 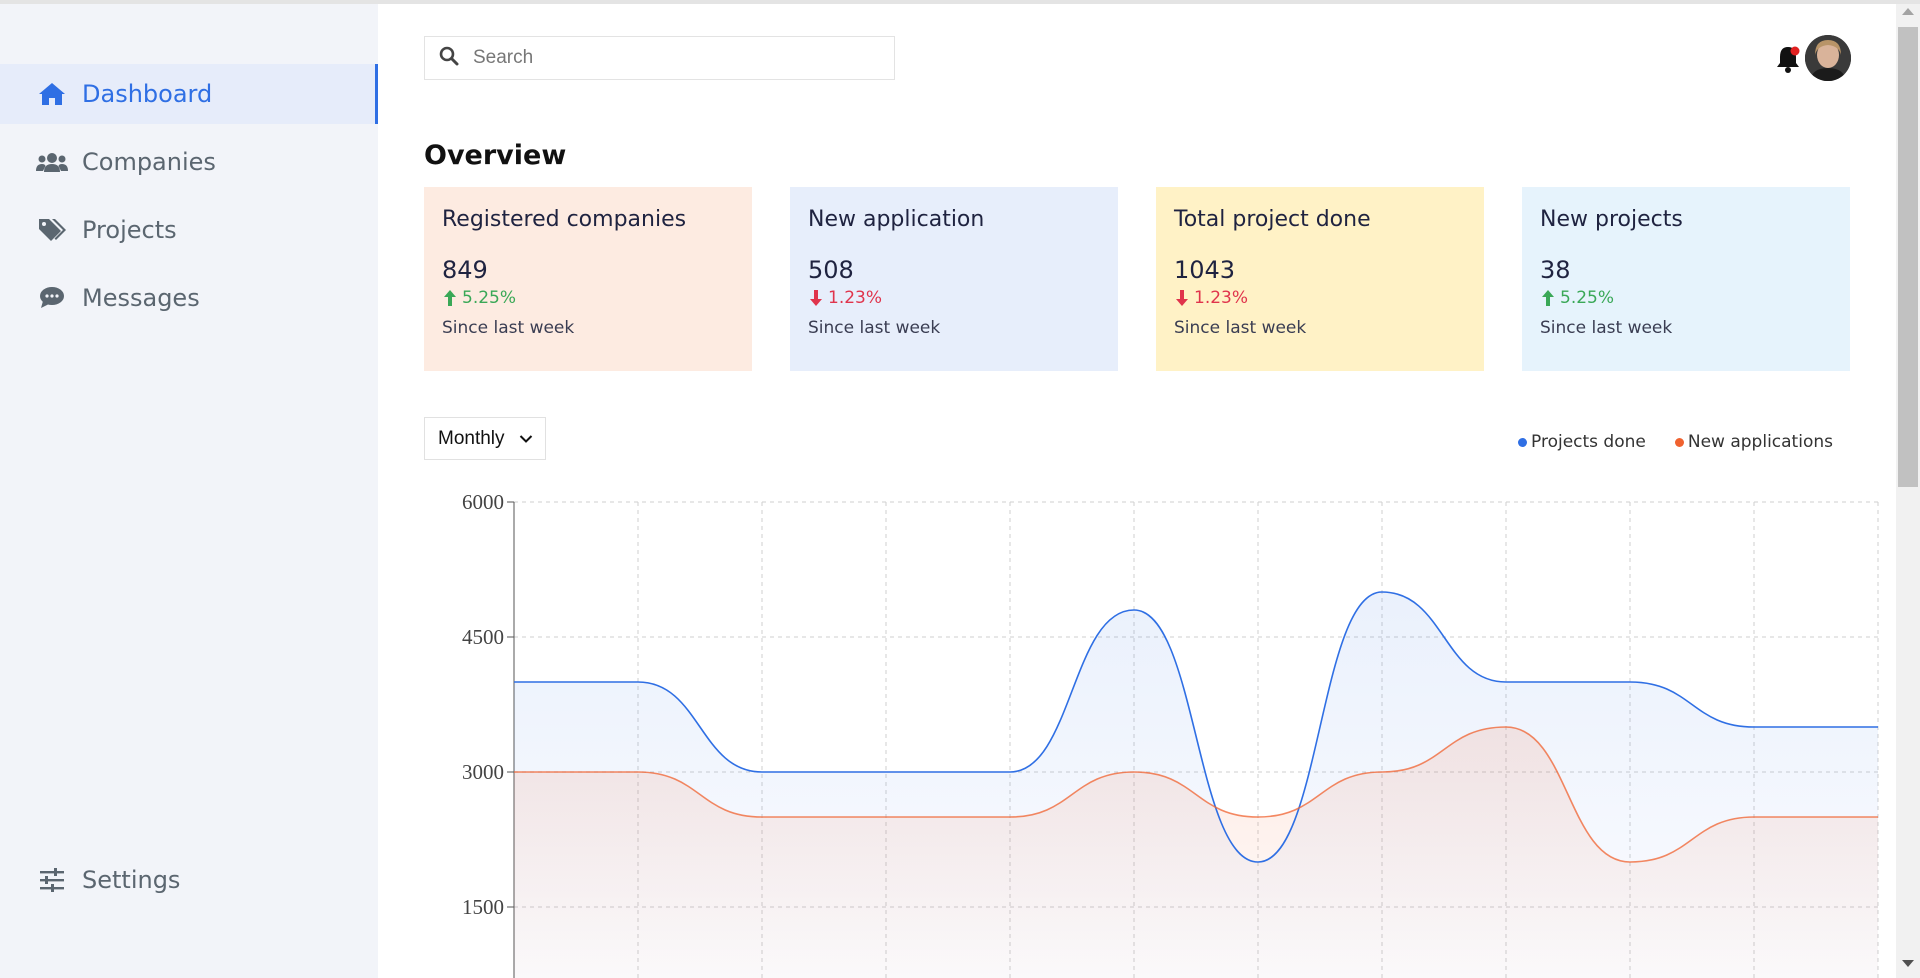 What do you see at coordinates (189, 230) in the screenshot?
I see `sidebar-item-projects: Projects` at bounding box center [189, 230].